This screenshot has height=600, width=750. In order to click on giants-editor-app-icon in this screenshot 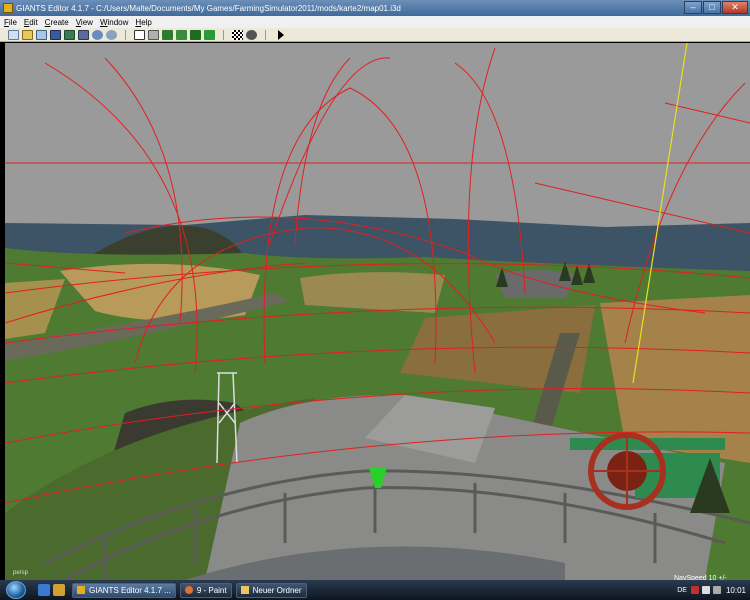, I will do `click(8, 8)`.